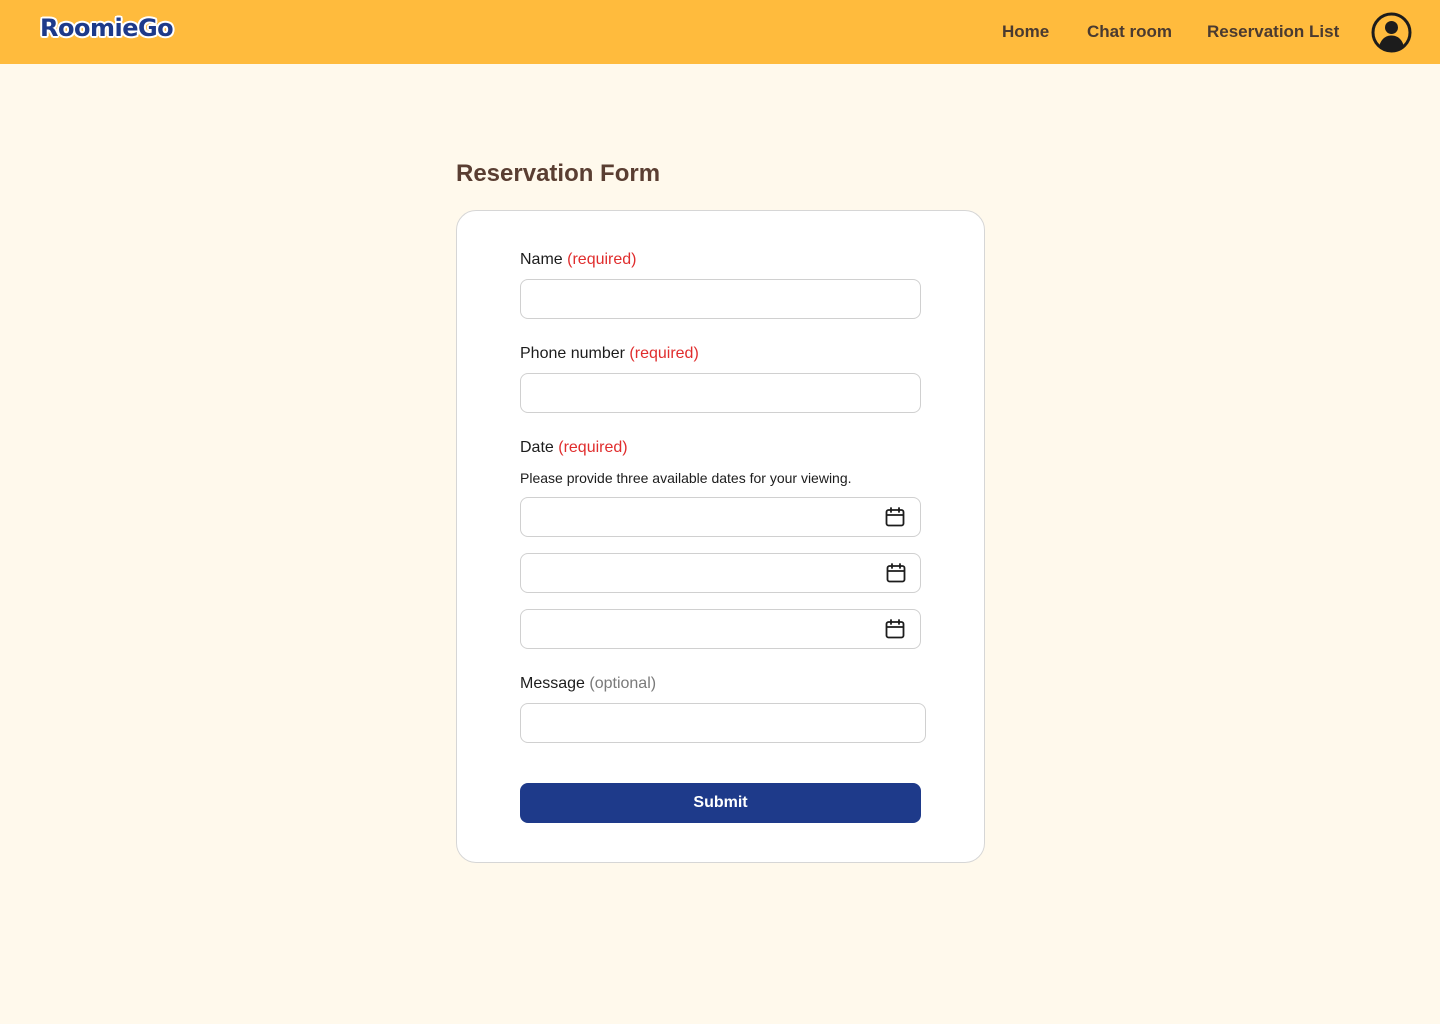 The height and width of the screenshot is (1024, 1440). What do you see at coordinates (720, 32) in the screenshot?
I see `top-nav-bar: RoomieGo Home Chat room Reservation List` at bounding box center [720, 32].